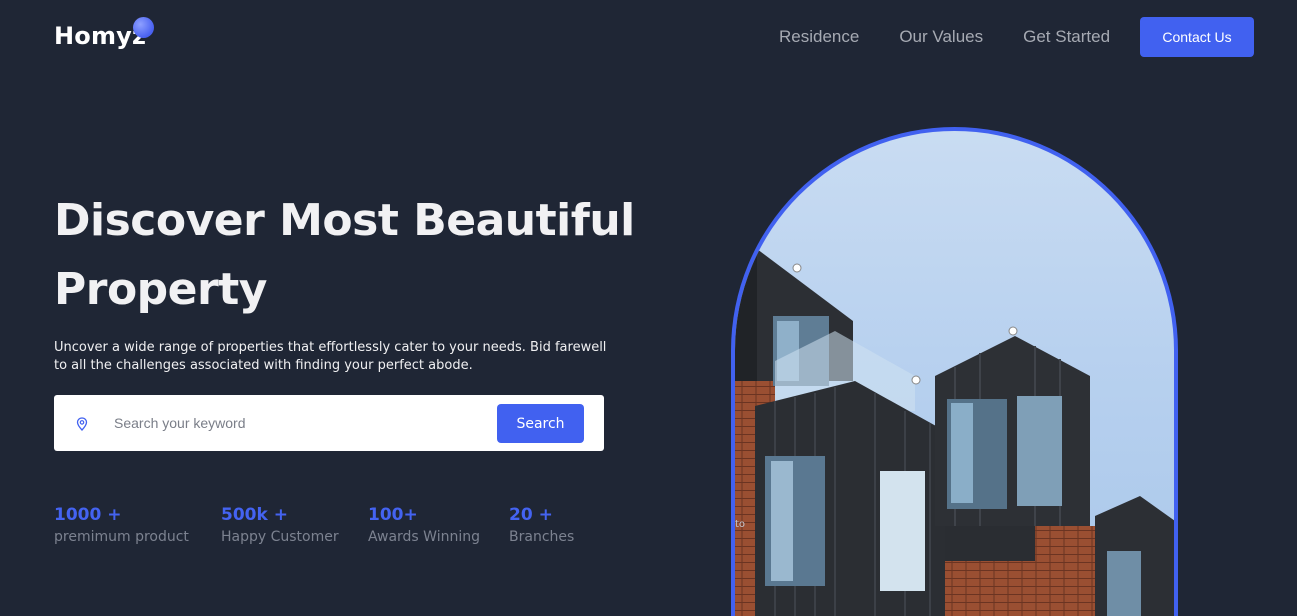 This screenshot has height=616, width=1297. Describe the element at coordinates (740, 524) in the screenshot. I see `image-caption-fragment: to` at that location.